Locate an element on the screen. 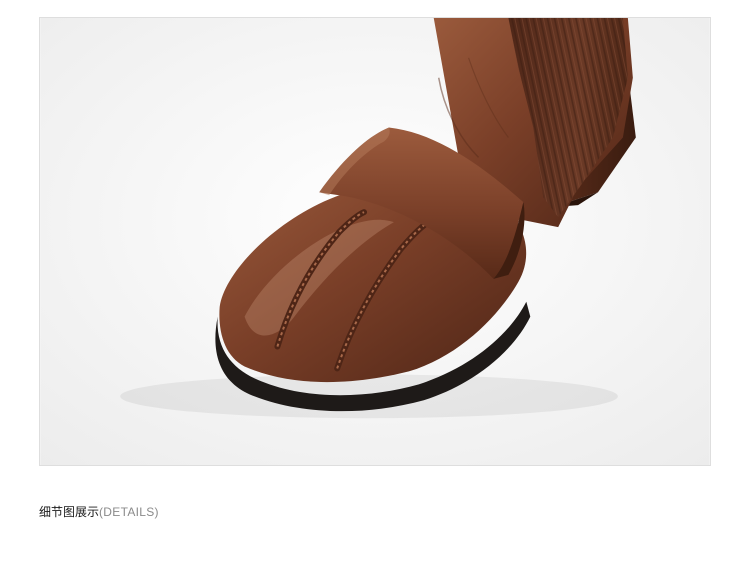  caption-english: (DETAILS) is located at coordinates (129, 512).